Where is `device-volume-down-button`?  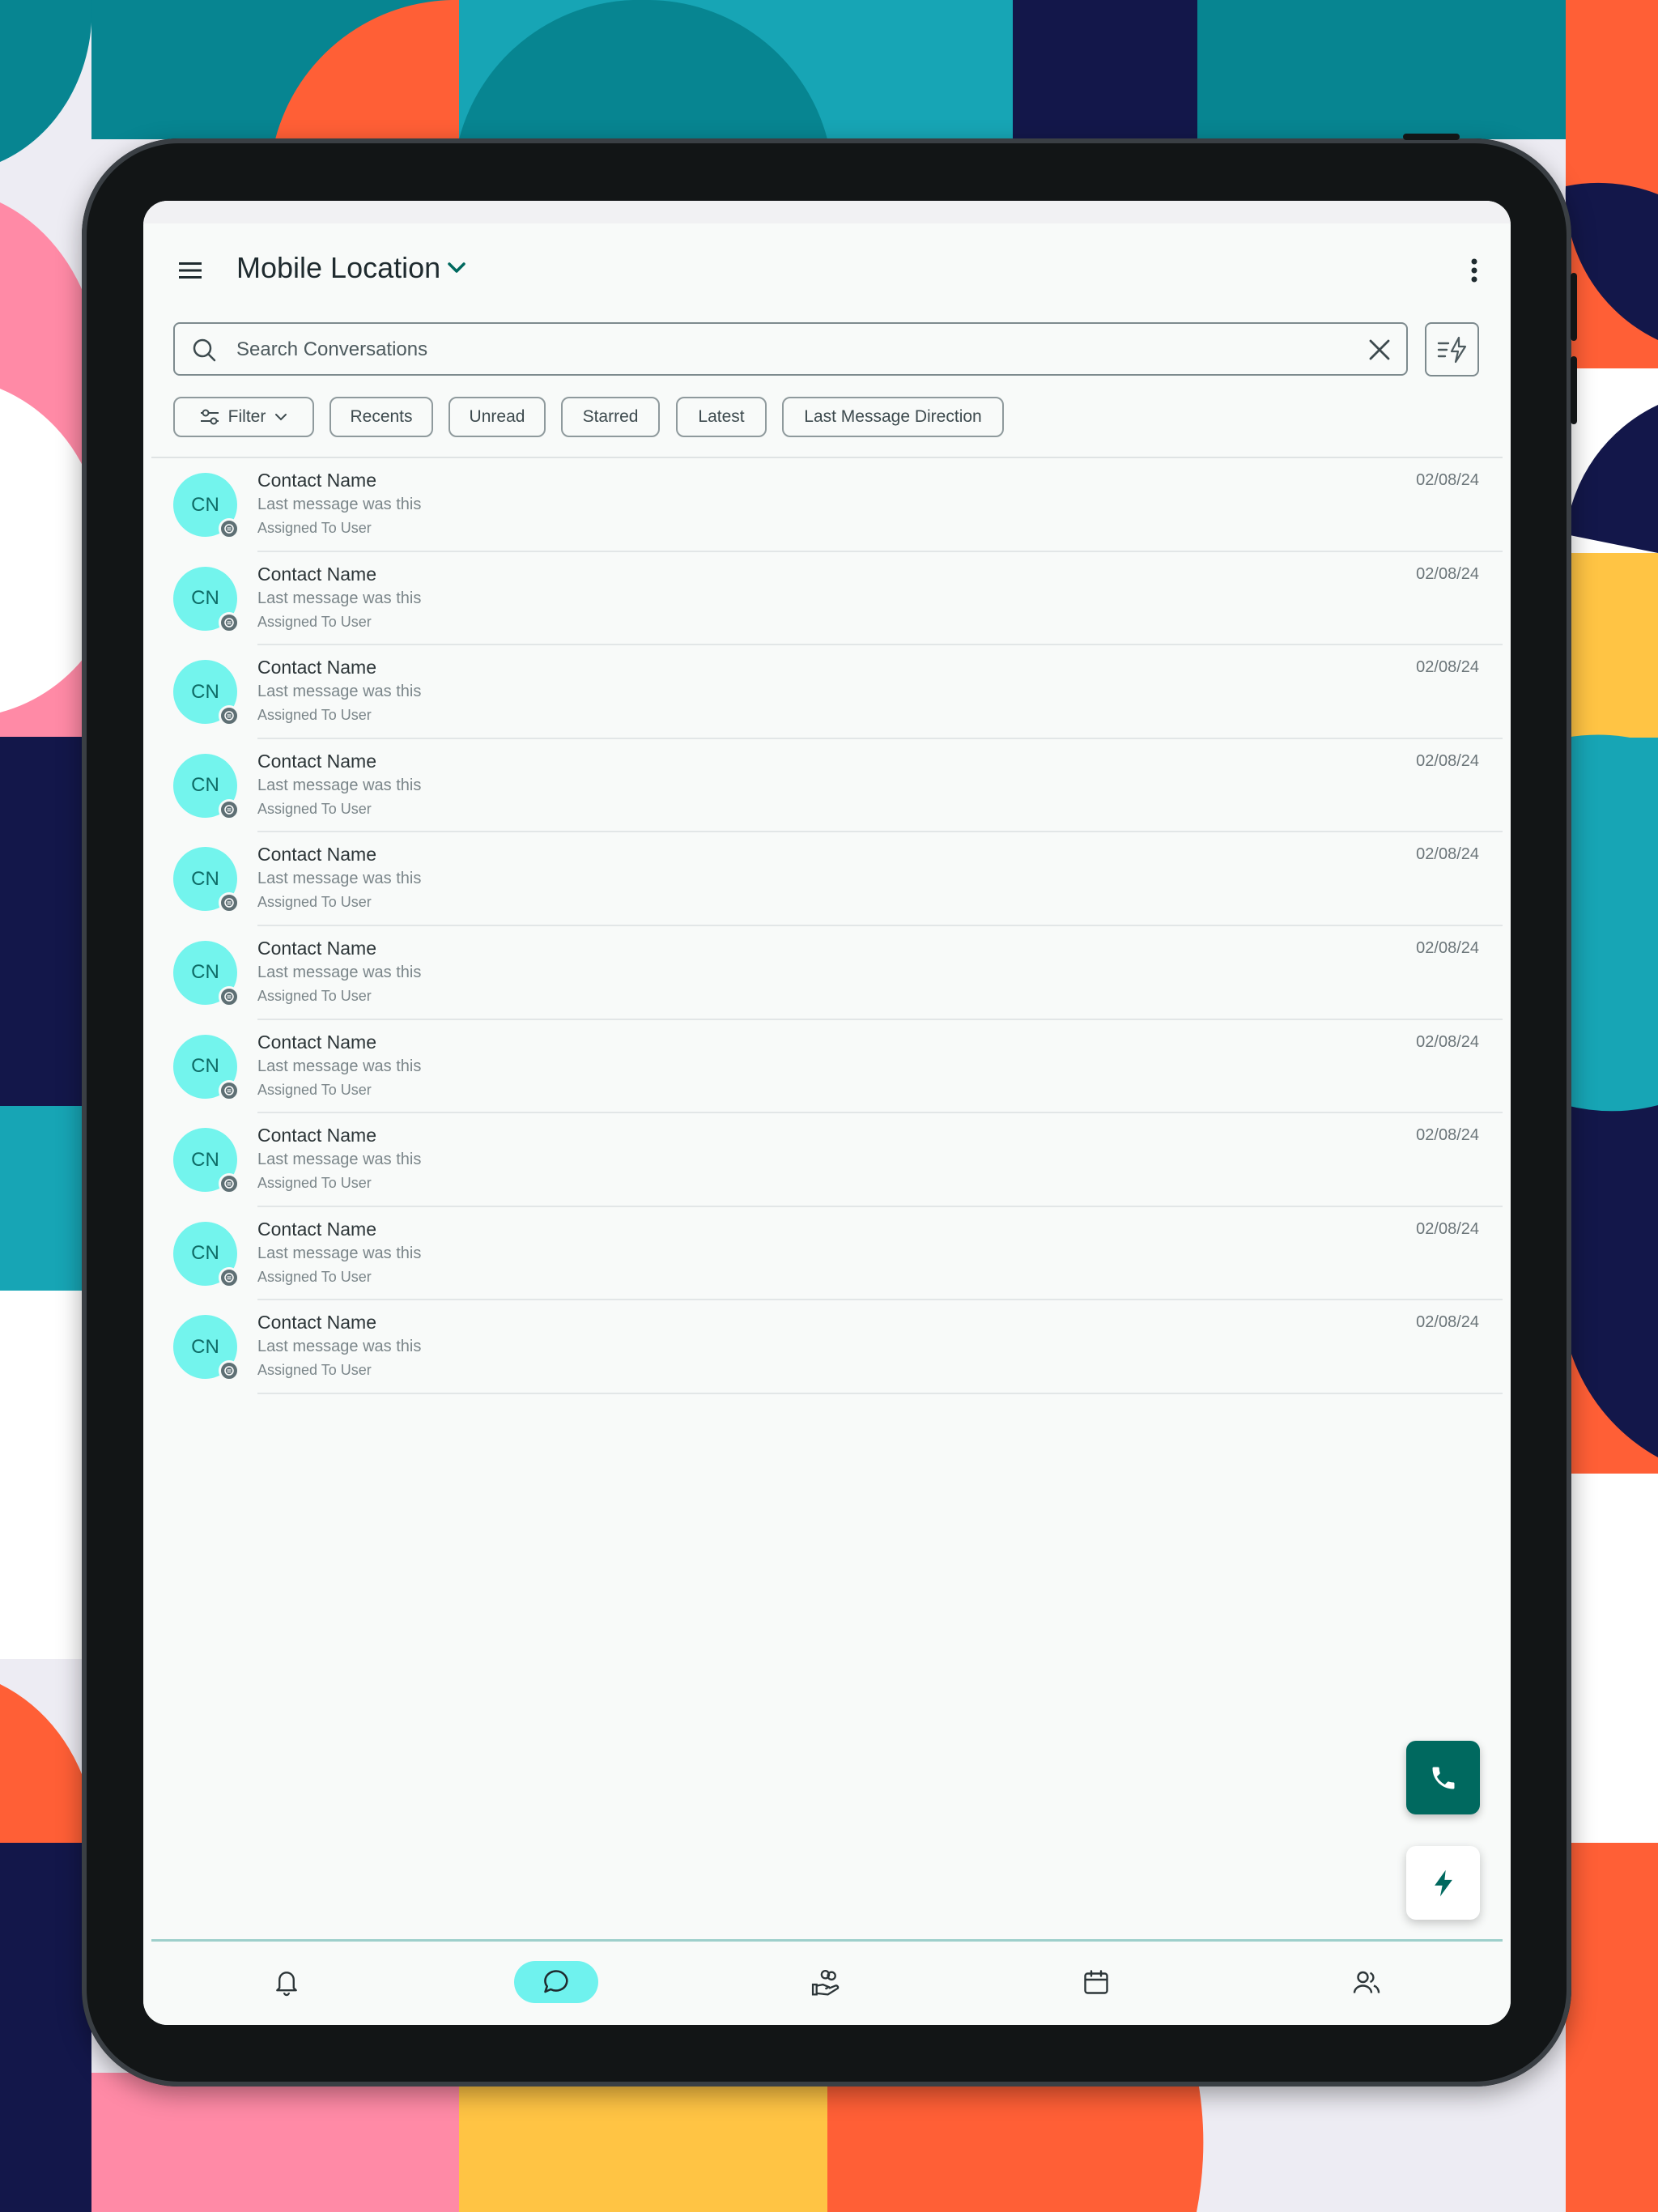 device-volume-down-button is located at coordinates (1574, 390).